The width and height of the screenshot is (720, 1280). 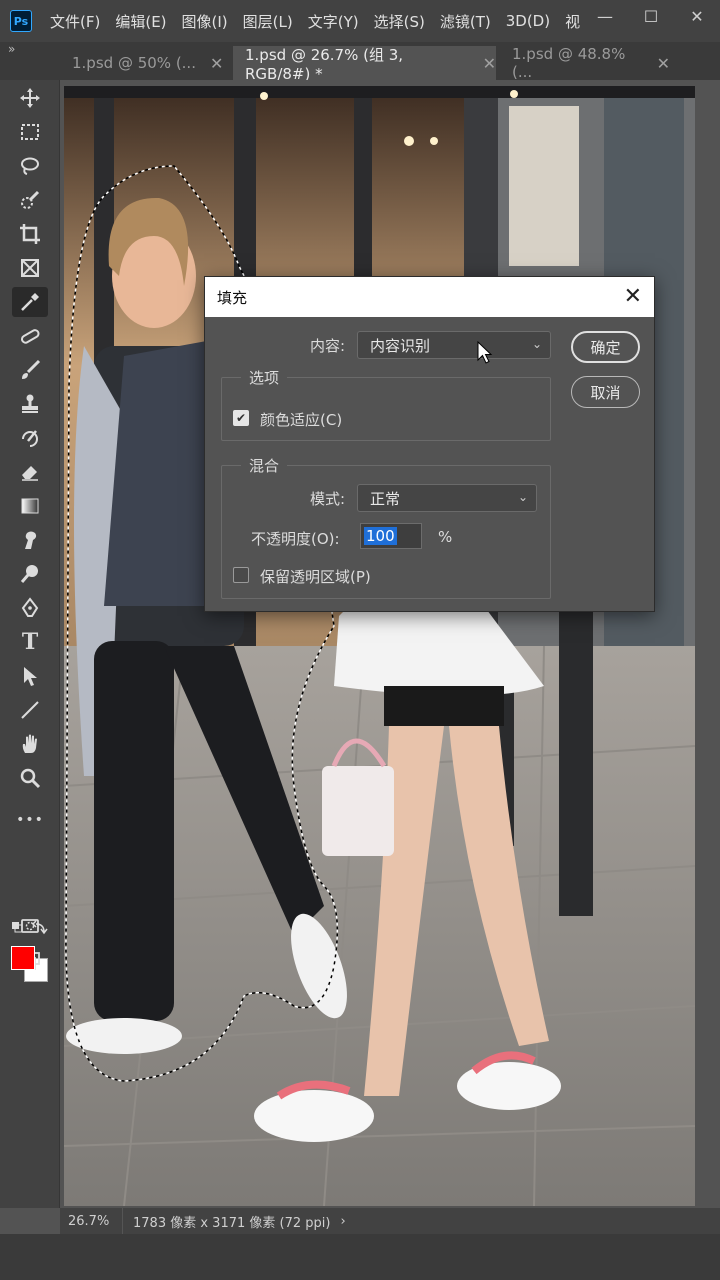 I want to click on color-adapt-label: 颜色适应(C), so click(x=301, y=419).